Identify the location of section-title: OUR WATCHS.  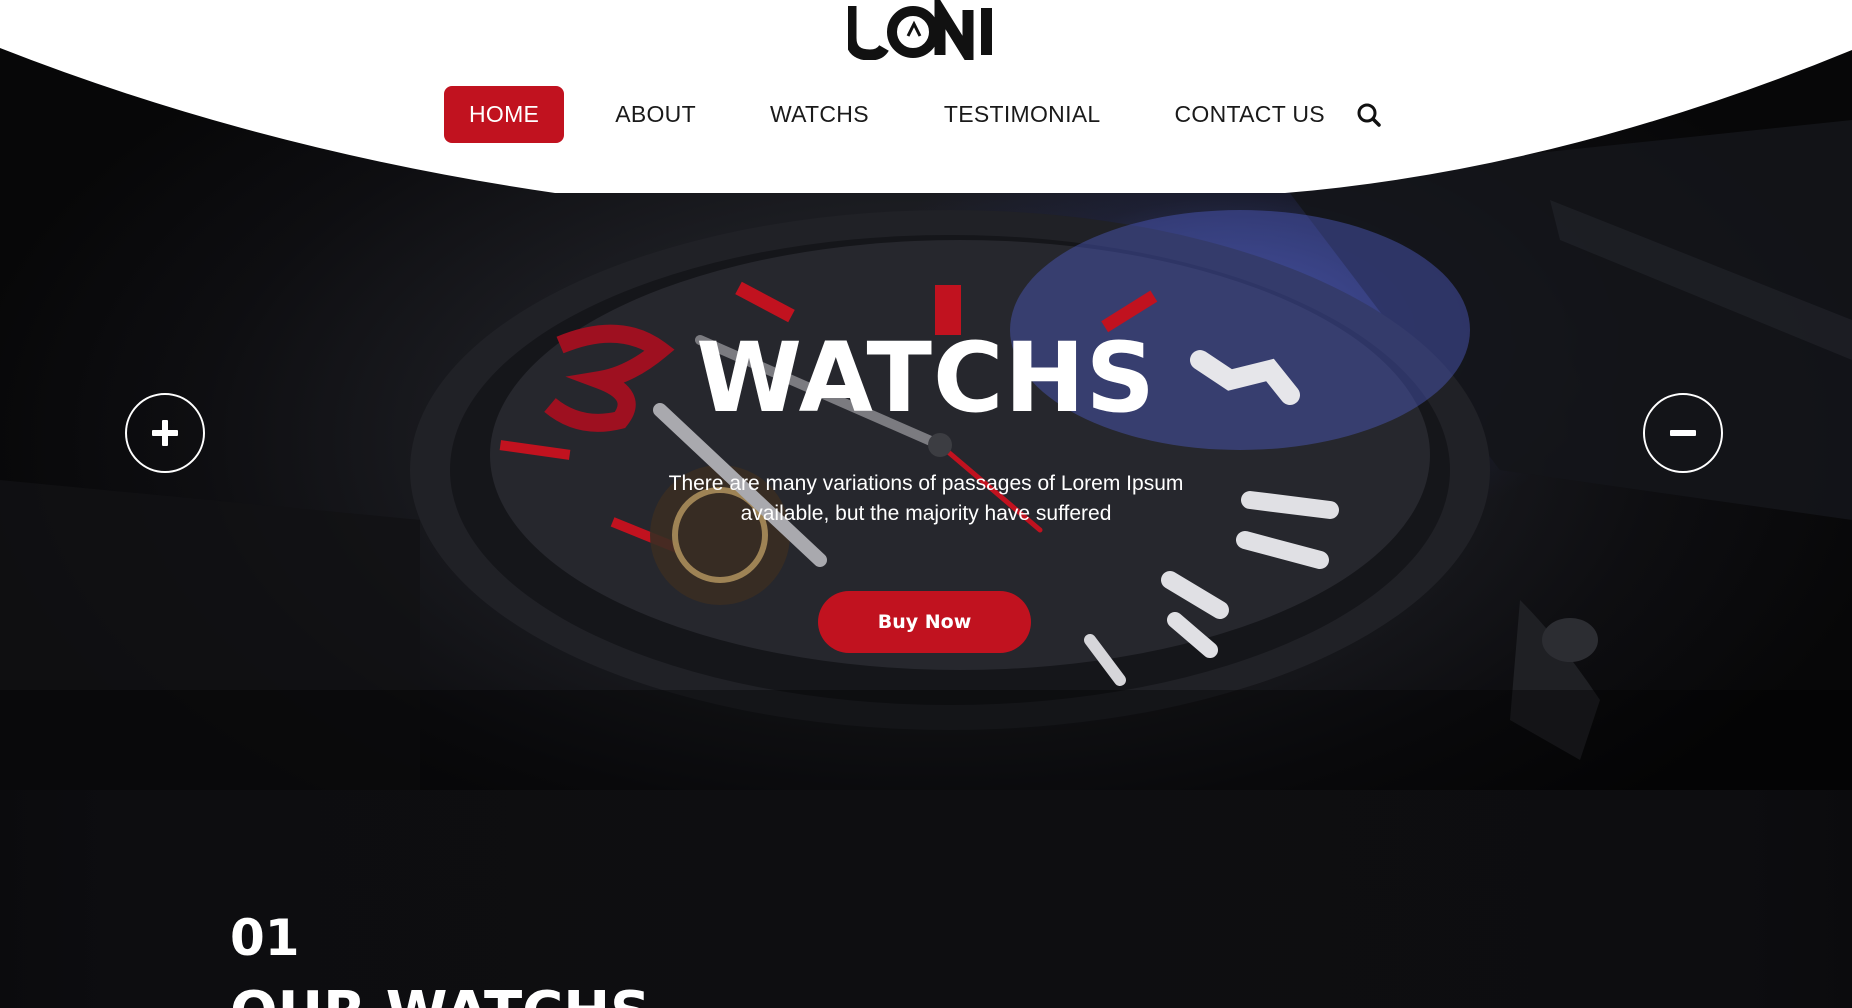
(440, 993).